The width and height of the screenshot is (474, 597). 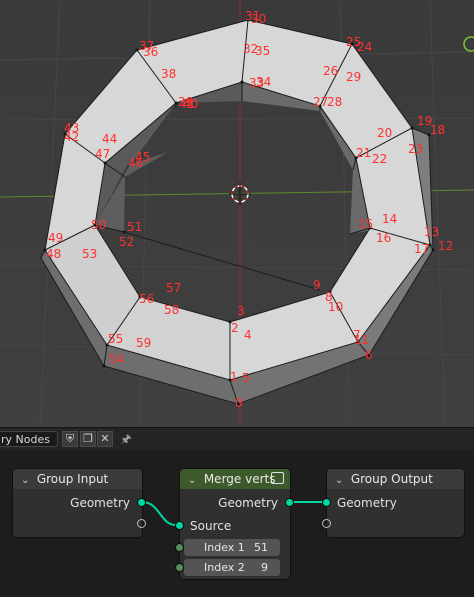 What do you see at coordinates (55, 238) in the screenshot?
I see `vertex-index-label: 49` at bounding box center [55, 238].